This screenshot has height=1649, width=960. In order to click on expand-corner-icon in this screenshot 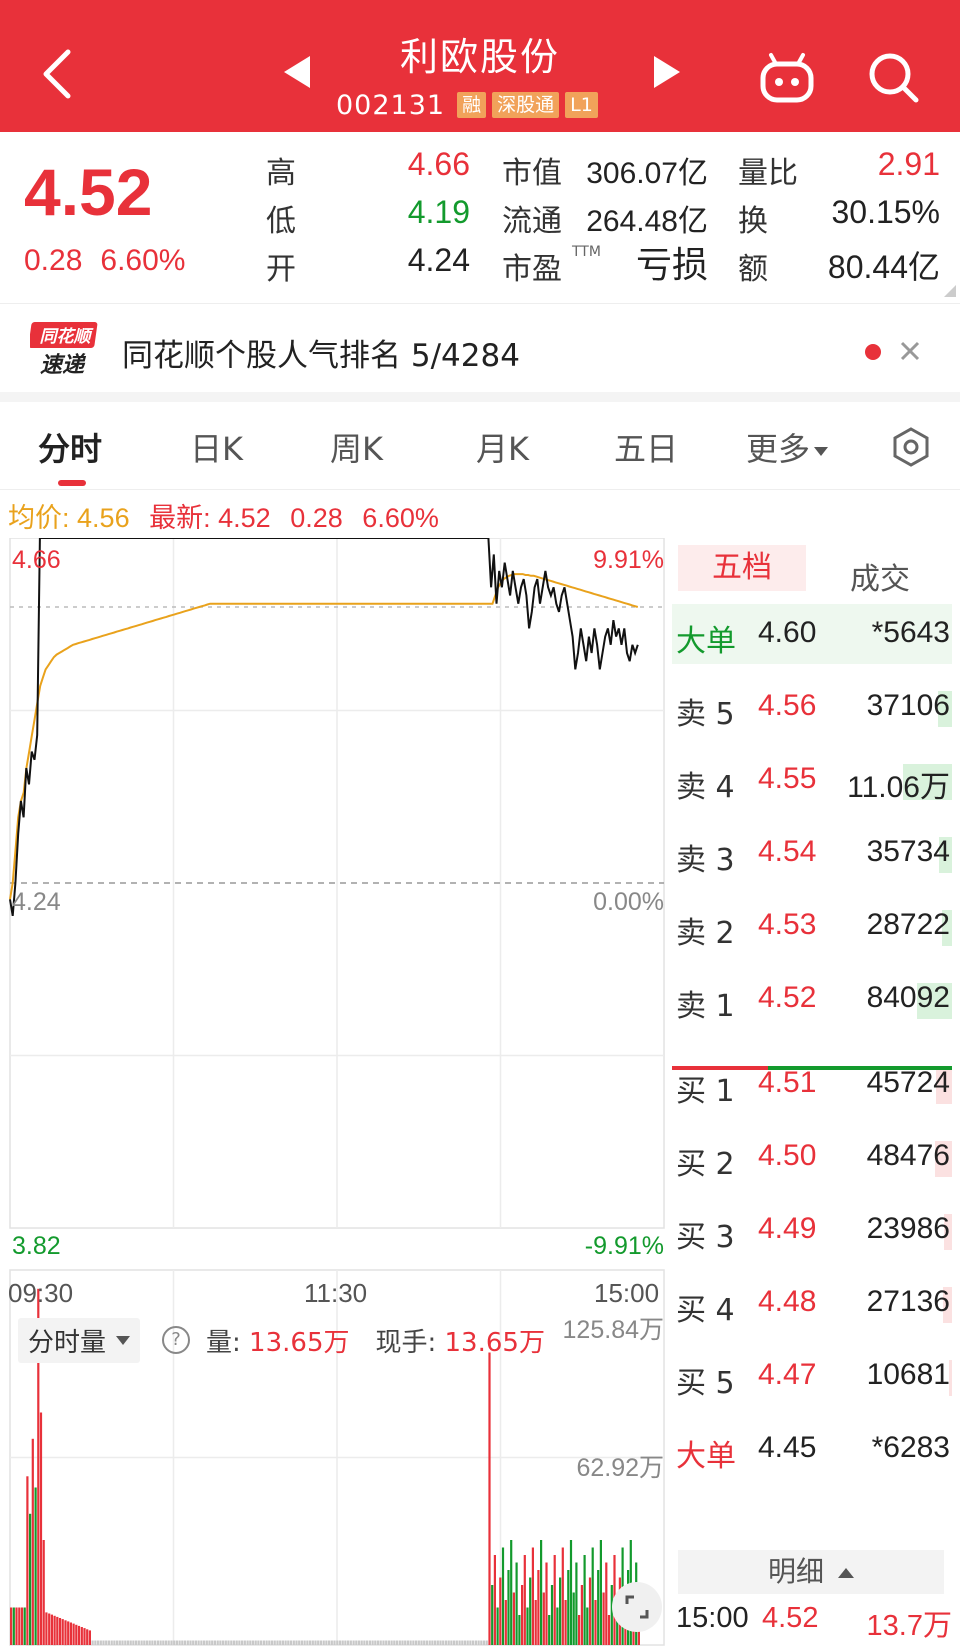, I will do `click(950, 291)`.